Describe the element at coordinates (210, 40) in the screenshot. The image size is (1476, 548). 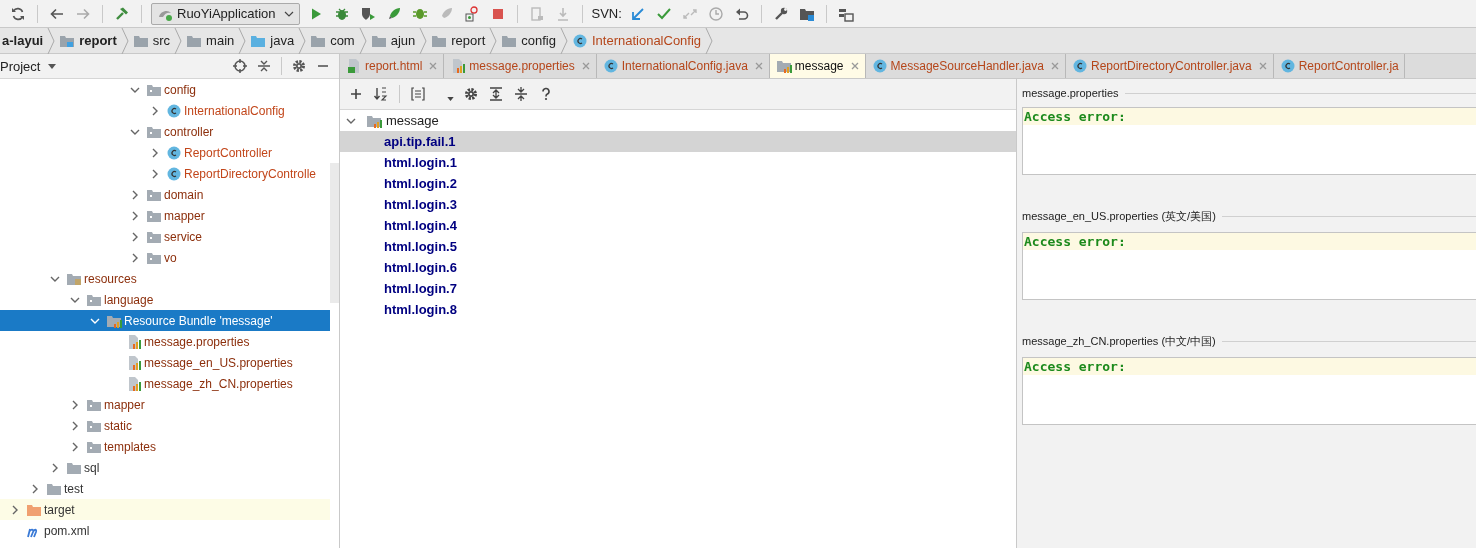
I see `breadcrumb-item: main` at that location.